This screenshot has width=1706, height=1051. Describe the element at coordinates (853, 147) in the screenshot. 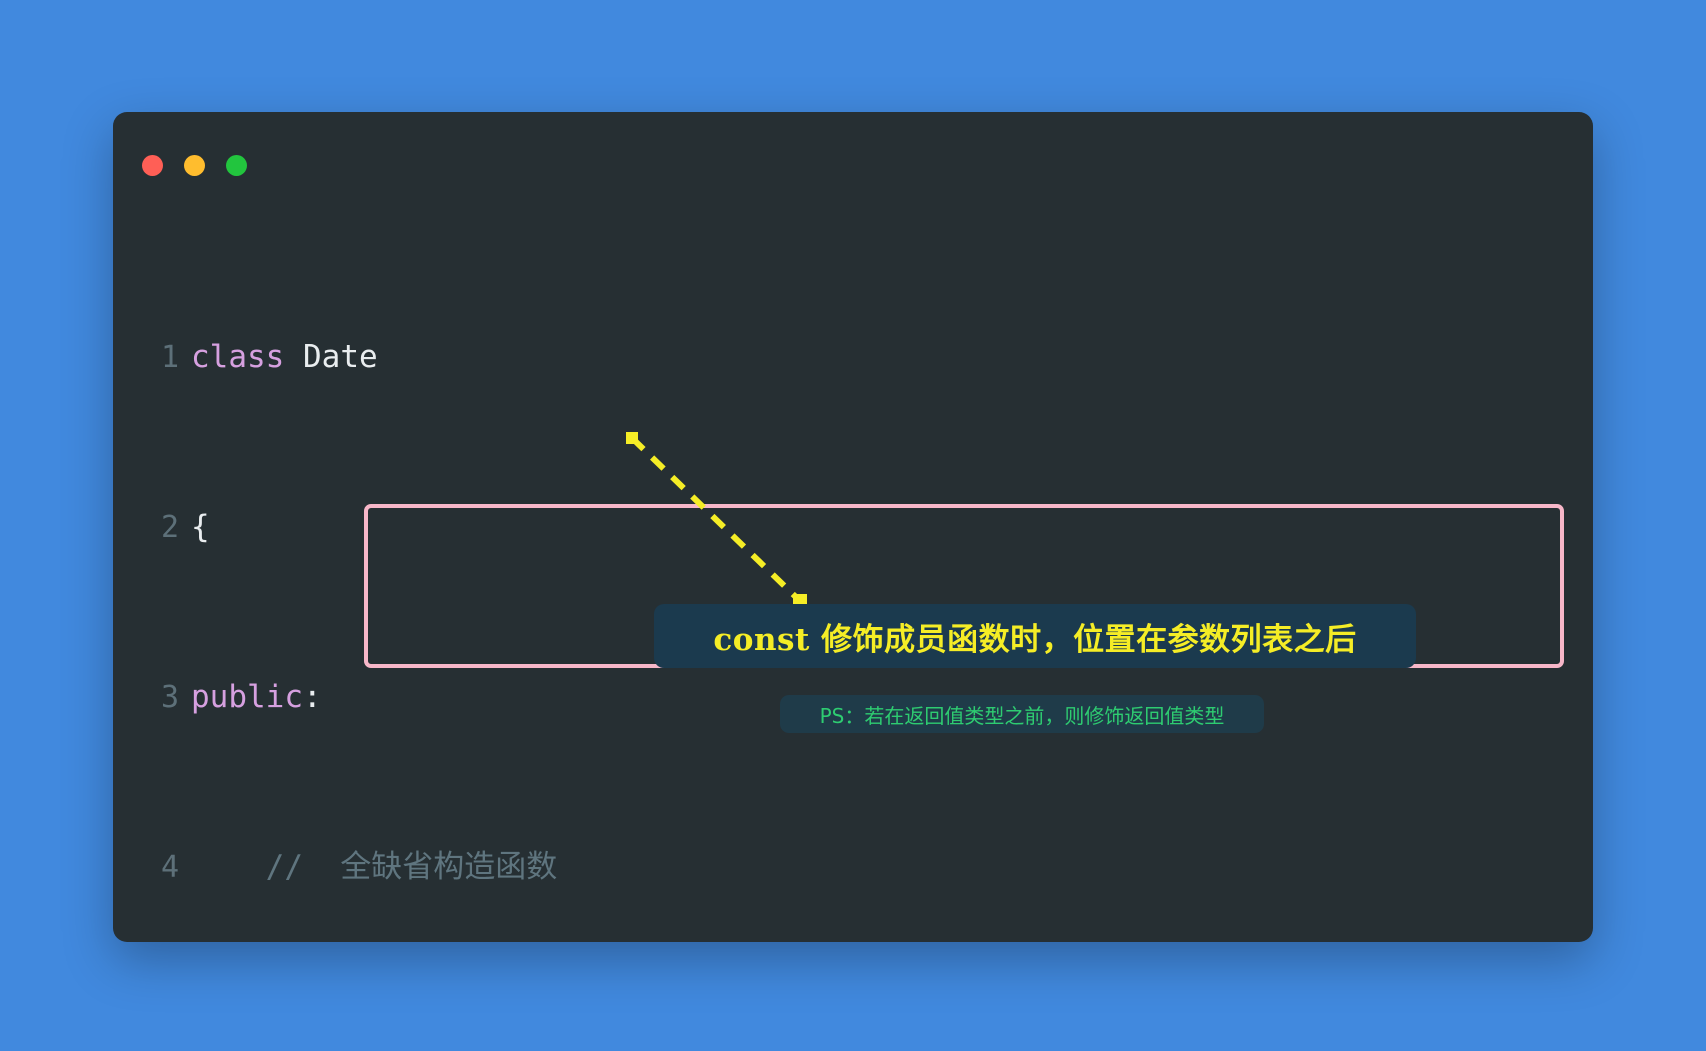

I see `window-titlebar` at that location.